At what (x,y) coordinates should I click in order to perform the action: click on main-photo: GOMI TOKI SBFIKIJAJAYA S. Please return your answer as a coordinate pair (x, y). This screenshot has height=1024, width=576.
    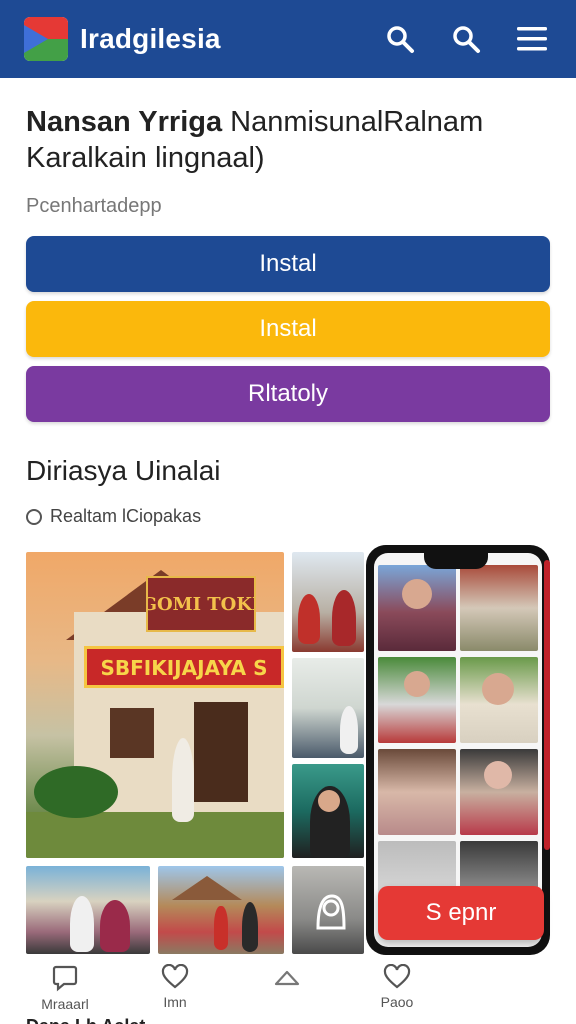
    Looking at the image, I should click on (155, 705).